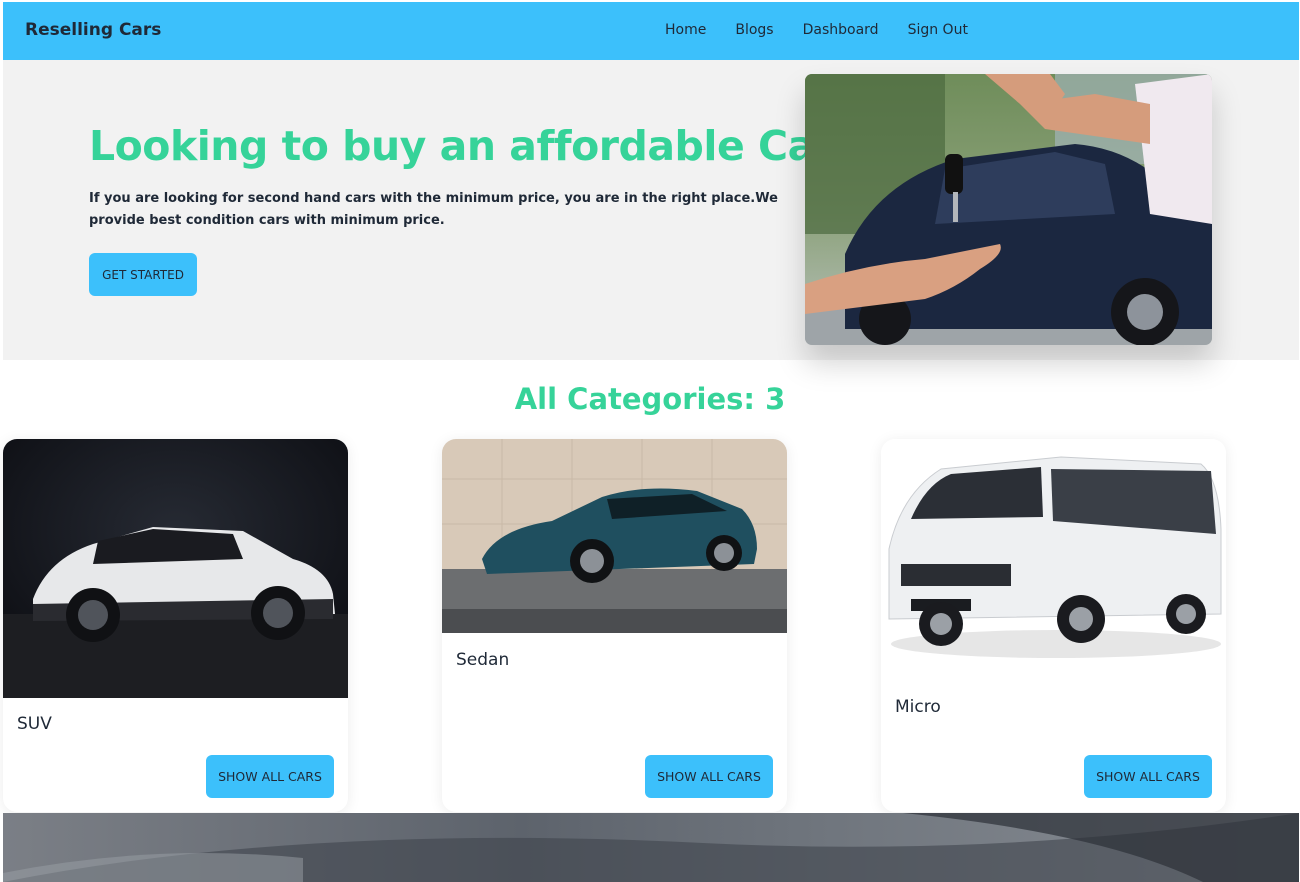 The image size is (1300, 882). Describe the element at coordinates (1008, 209) in the screenshot. I see `hero-car-key-image` at that location.